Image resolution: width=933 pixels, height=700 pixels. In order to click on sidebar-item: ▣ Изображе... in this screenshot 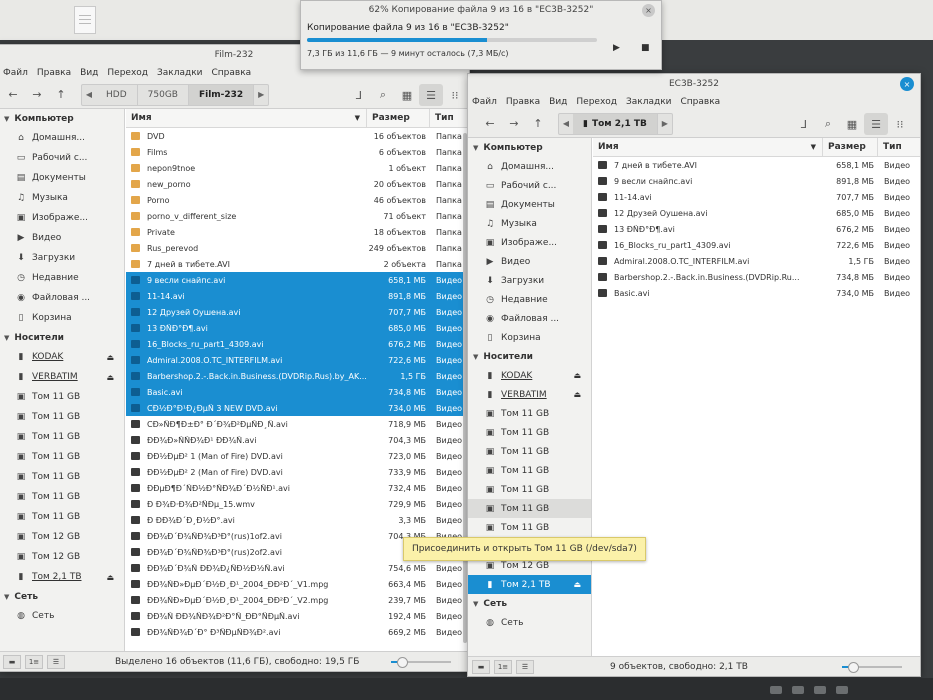, I will do `click(529, 242)`.